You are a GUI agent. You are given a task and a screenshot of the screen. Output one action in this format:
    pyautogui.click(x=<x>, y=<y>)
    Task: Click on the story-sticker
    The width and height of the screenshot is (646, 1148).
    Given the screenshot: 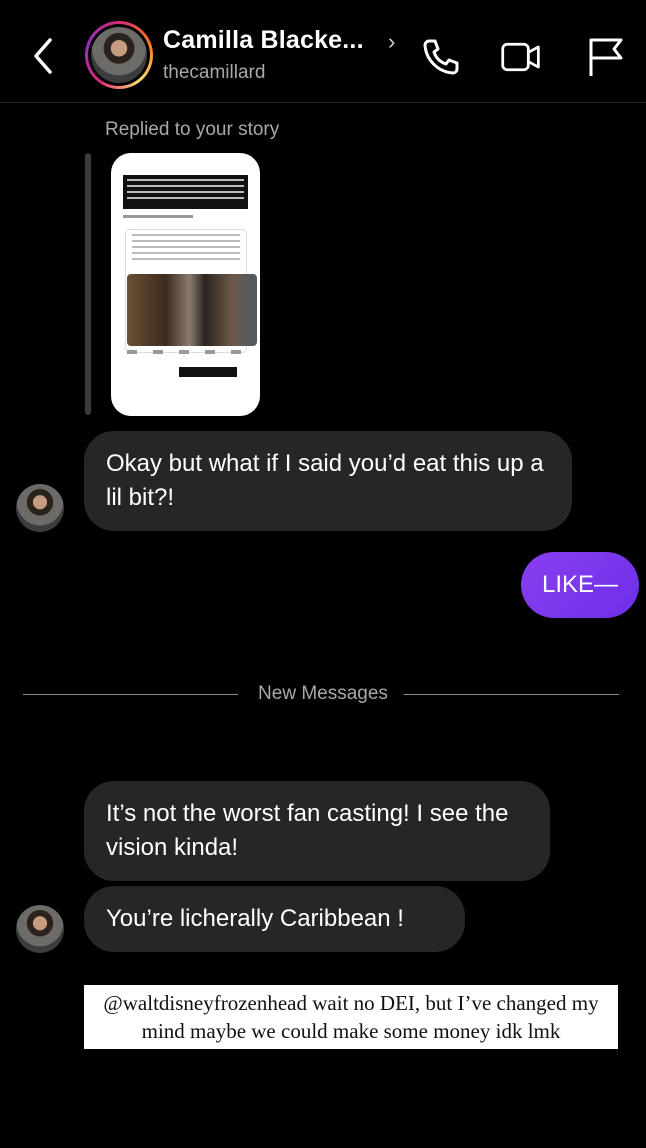 What is the action you would take?
    pyautogui.click(x=208, y=372)
    